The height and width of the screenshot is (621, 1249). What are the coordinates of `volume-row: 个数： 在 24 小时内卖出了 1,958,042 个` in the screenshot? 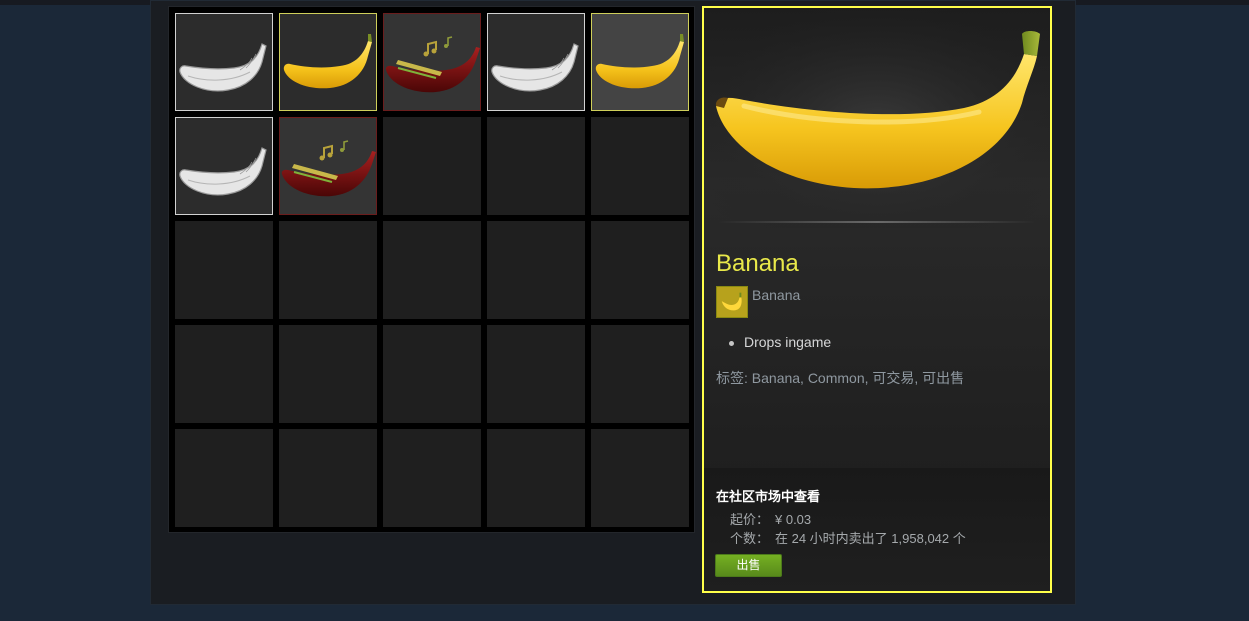 It's located at (848, 537).